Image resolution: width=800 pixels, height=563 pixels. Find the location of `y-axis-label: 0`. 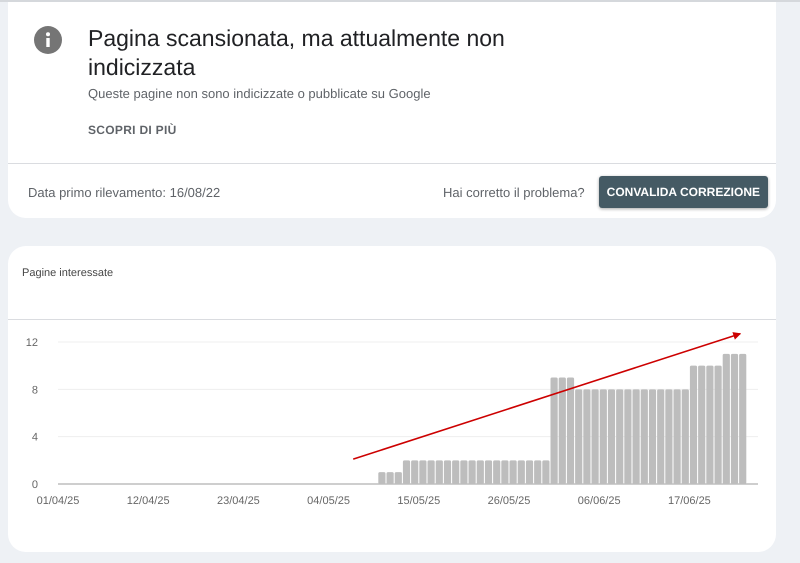

y-axis-label: 0 is located at coordinates (35, 485).